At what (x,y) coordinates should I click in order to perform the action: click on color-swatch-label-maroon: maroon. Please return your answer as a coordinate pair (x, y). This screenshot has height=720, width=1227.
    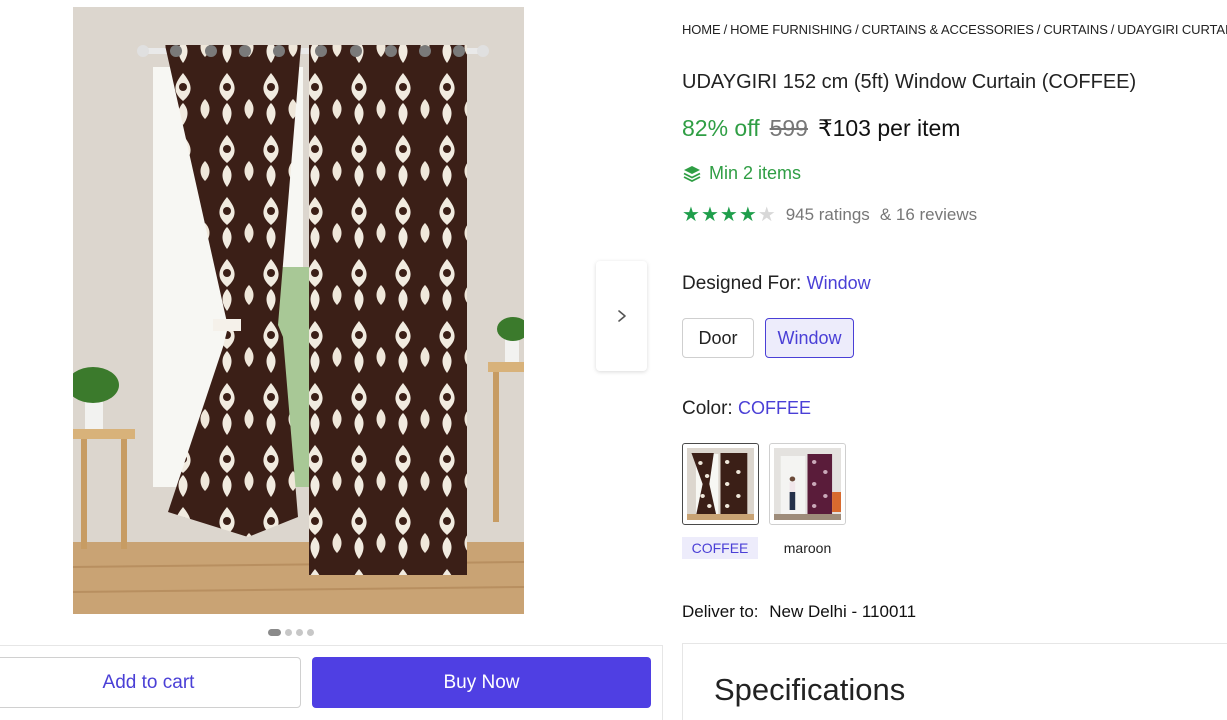
    Looking at the image, I should click on (807, 548).